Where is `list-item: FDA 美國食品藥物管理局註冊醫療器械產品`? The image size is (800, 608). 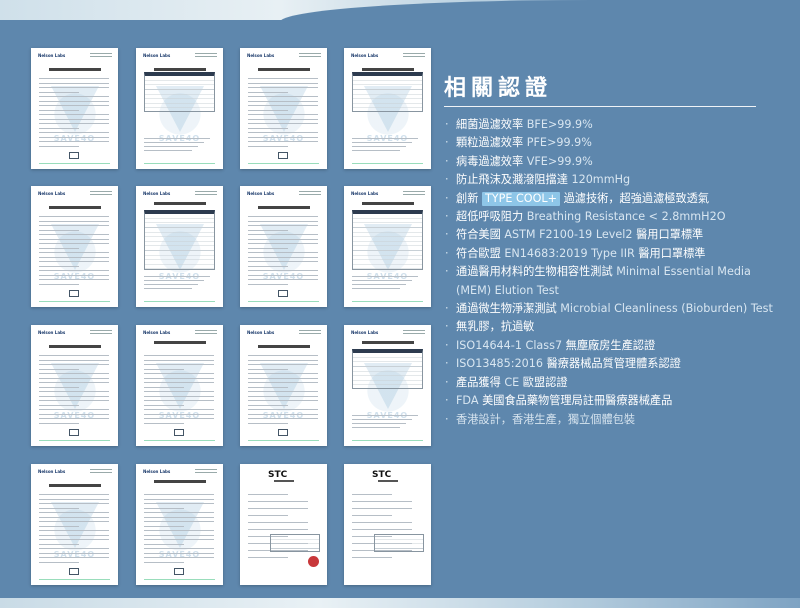 list-item: FDA 美國食品藥物管理局註冊醫療器械產品 is located at coordinates (619, 401).